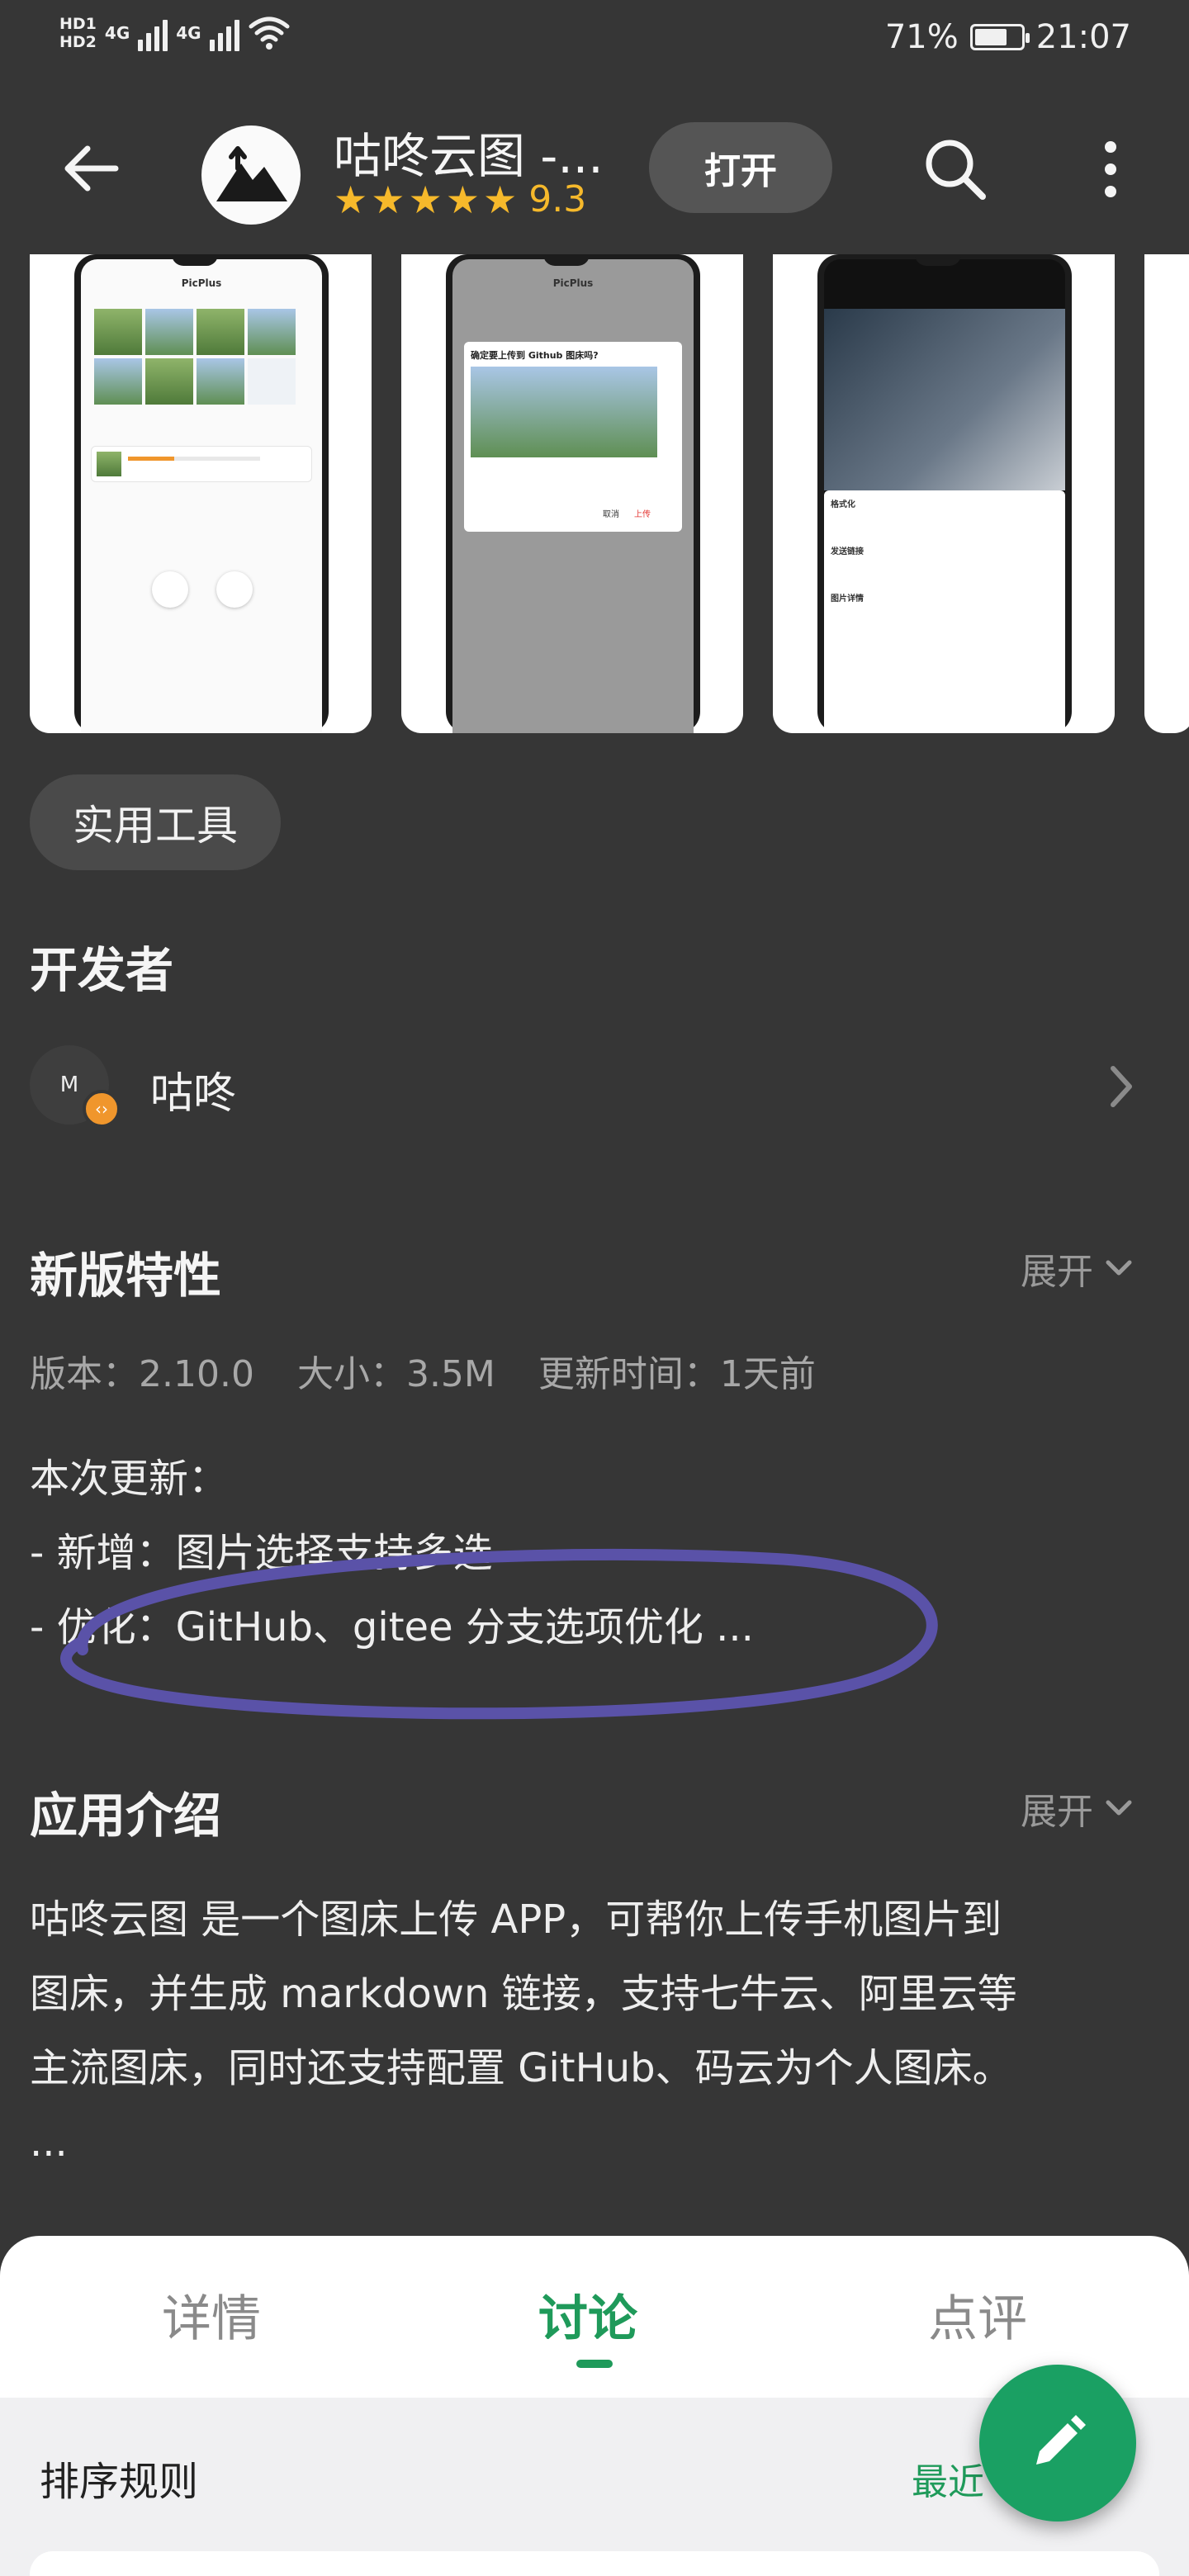 This screenshot has width=1189, height=2576. I want to click on hand-drawn-annotation-ellipse, so click(499, 1634).